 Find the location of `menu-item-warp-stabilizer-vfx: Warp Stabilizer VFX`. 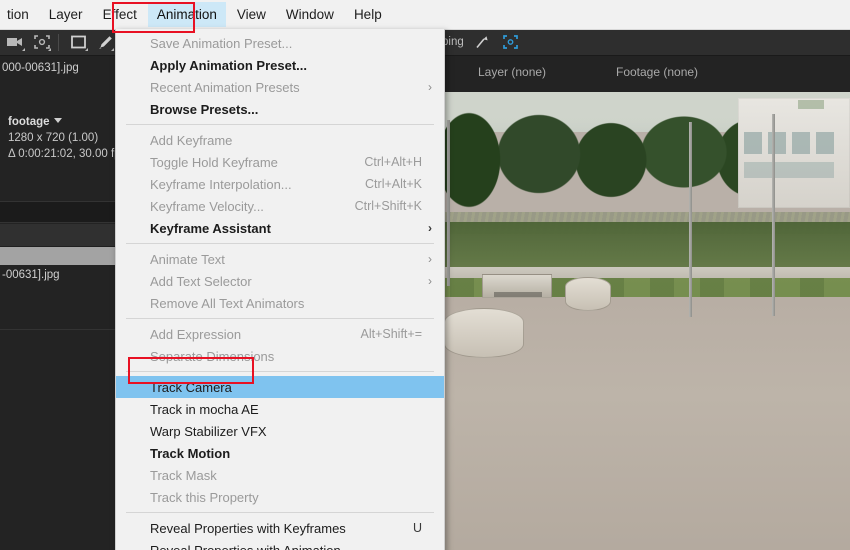

menu-item-warp-stabilizer-vfx: Warp Stabilizer VFX is located at coordinates (280, 431).